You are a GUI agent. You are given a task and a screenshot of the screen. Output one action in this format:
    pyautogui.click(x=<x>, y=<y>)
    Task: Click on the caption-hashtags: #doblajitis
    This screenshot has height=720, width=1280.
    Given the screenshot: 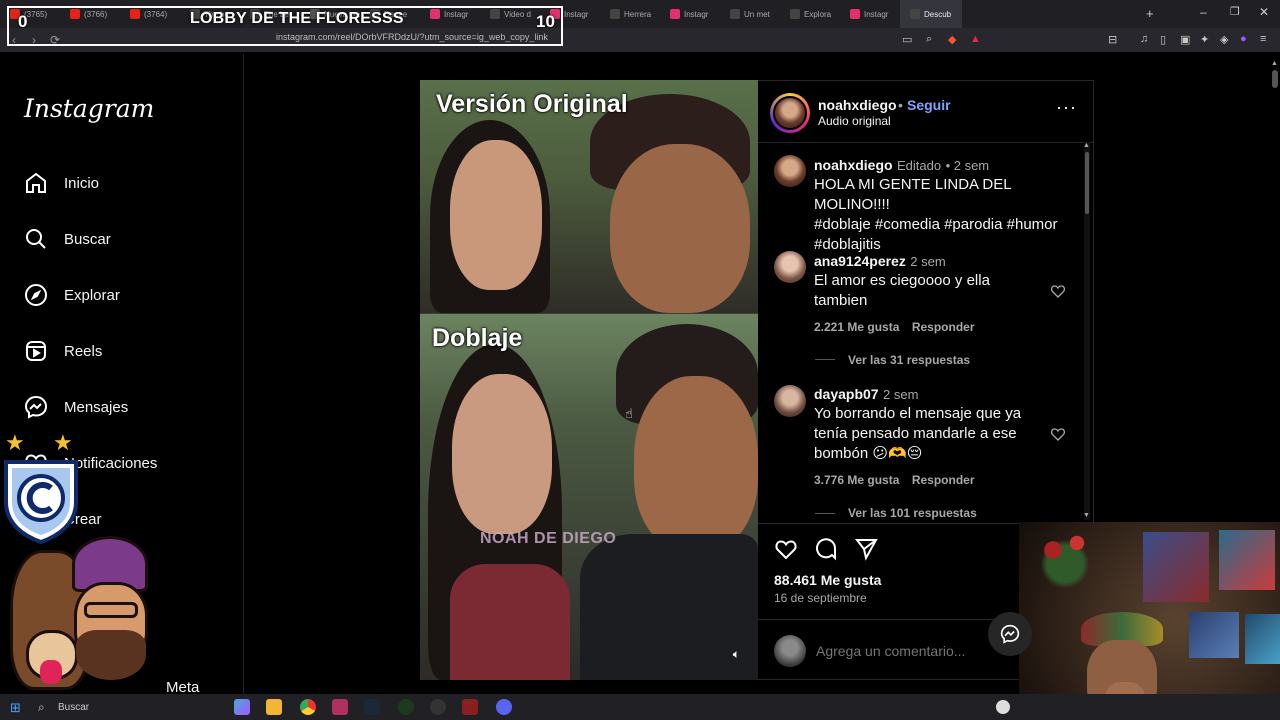 What is the action you would take?
    pyautogui.click(x=949, y=245)
    